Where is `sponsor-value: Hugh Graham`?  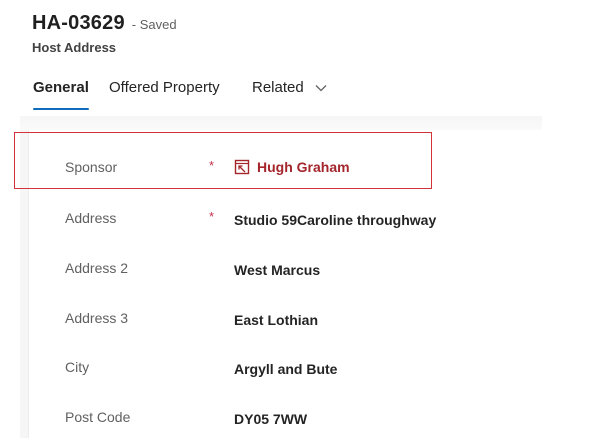 sponsor-value: Hugh Graham is located at coordinates (303, 167).